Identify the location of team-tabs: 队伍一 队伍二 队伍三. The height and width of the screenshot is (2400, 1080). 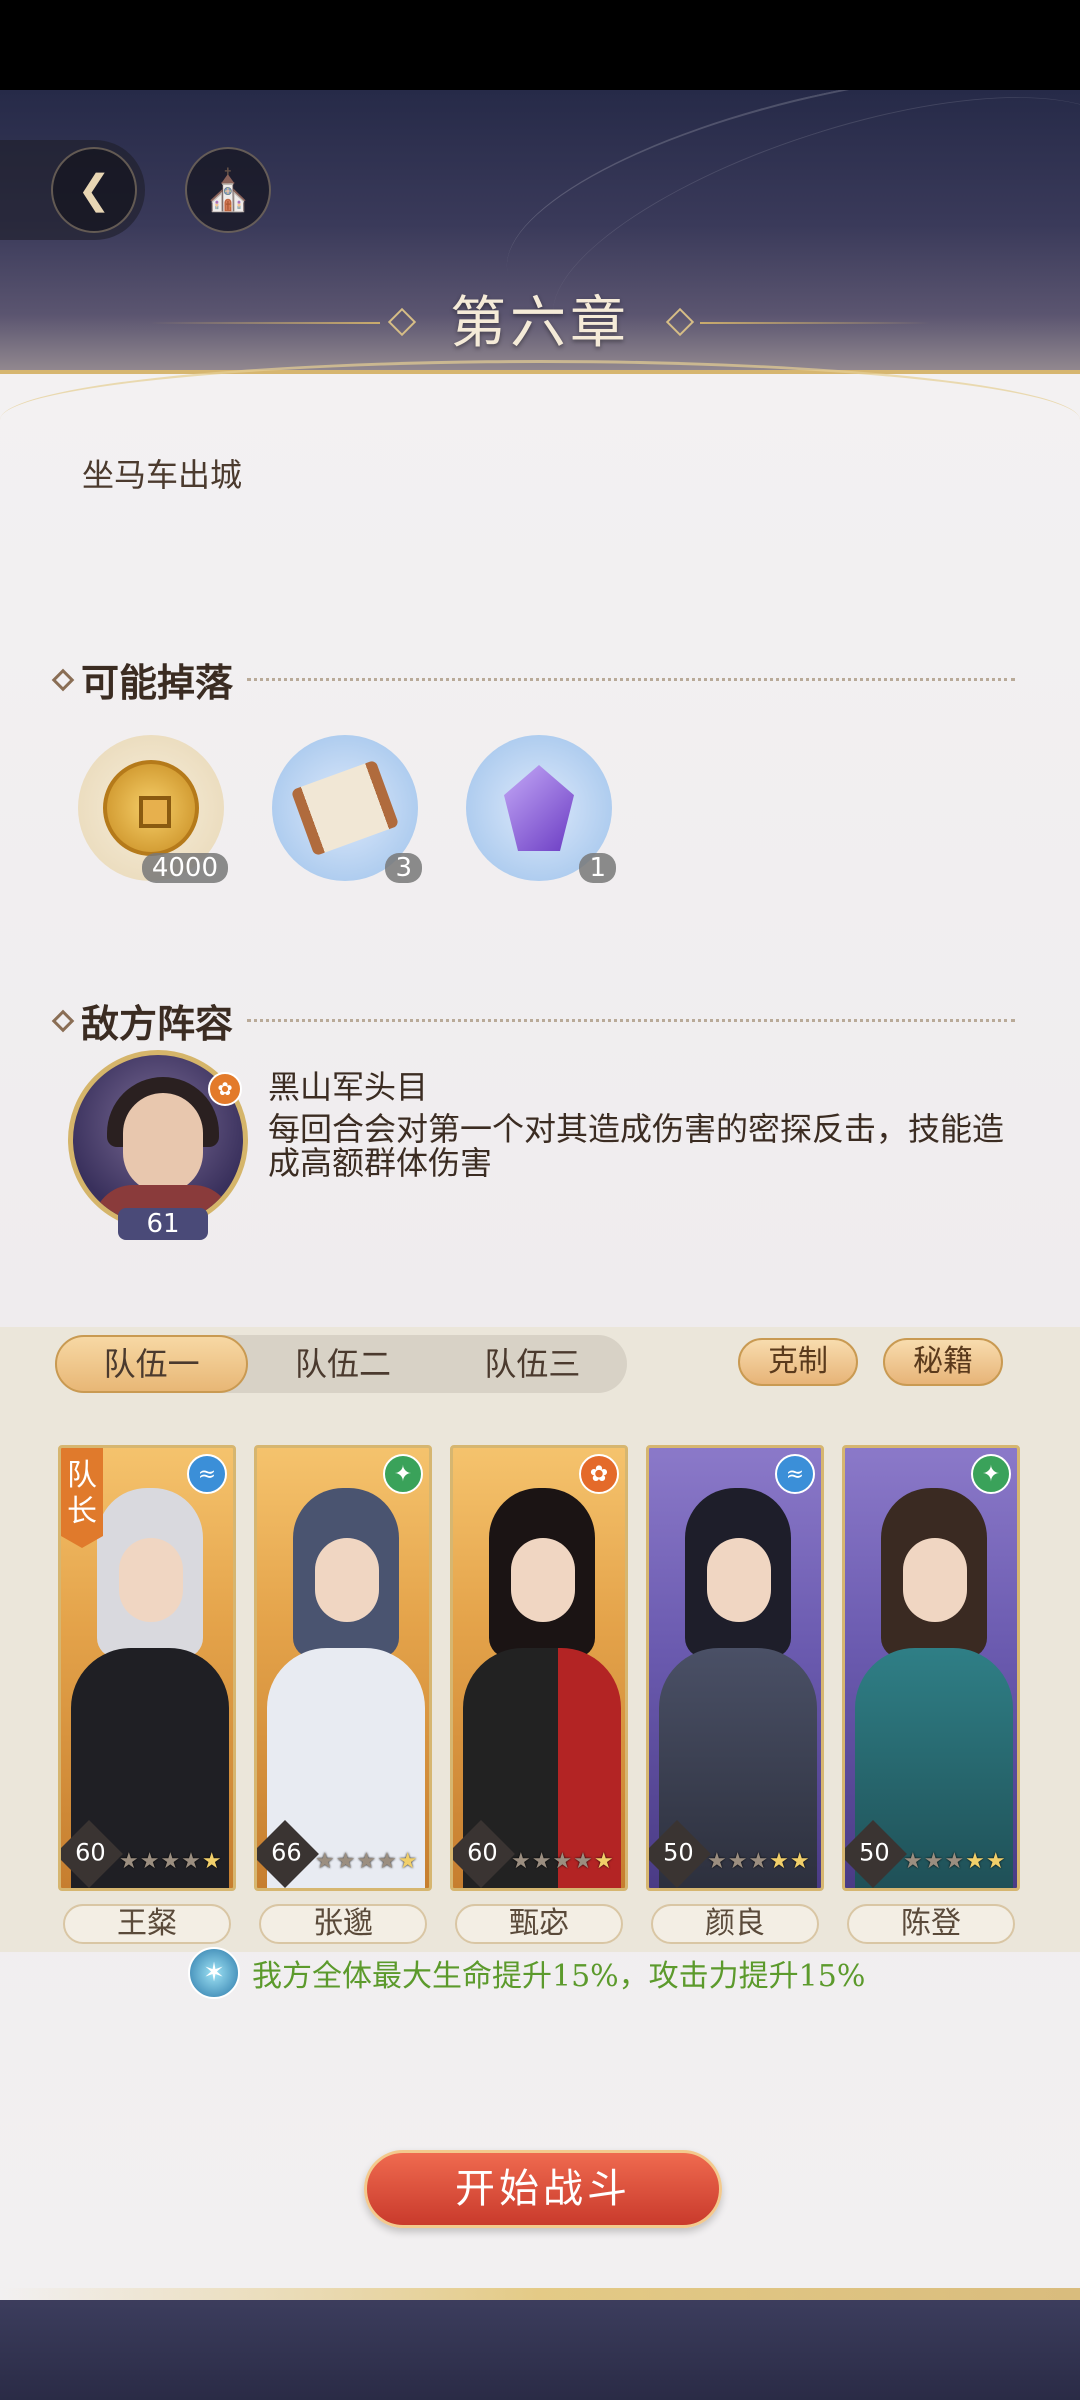
(341, 1364).